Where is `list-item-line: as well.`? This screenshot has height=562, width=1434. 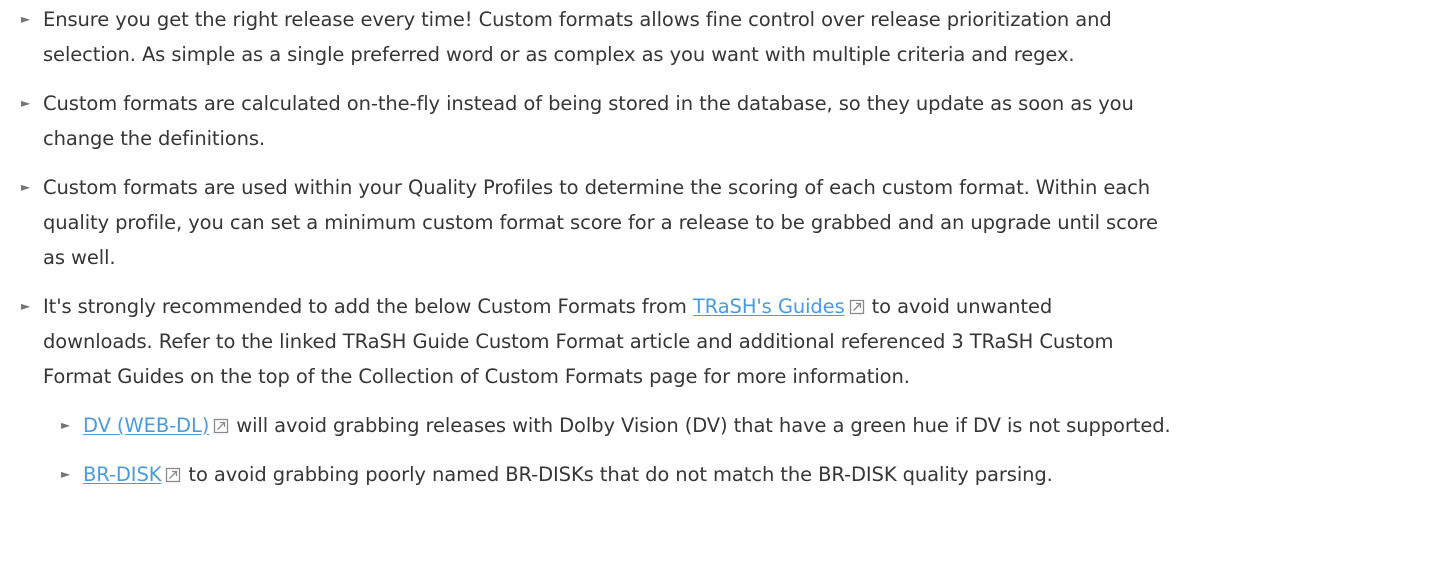 list-item-line: as well. is located at coordinates (79, 257).